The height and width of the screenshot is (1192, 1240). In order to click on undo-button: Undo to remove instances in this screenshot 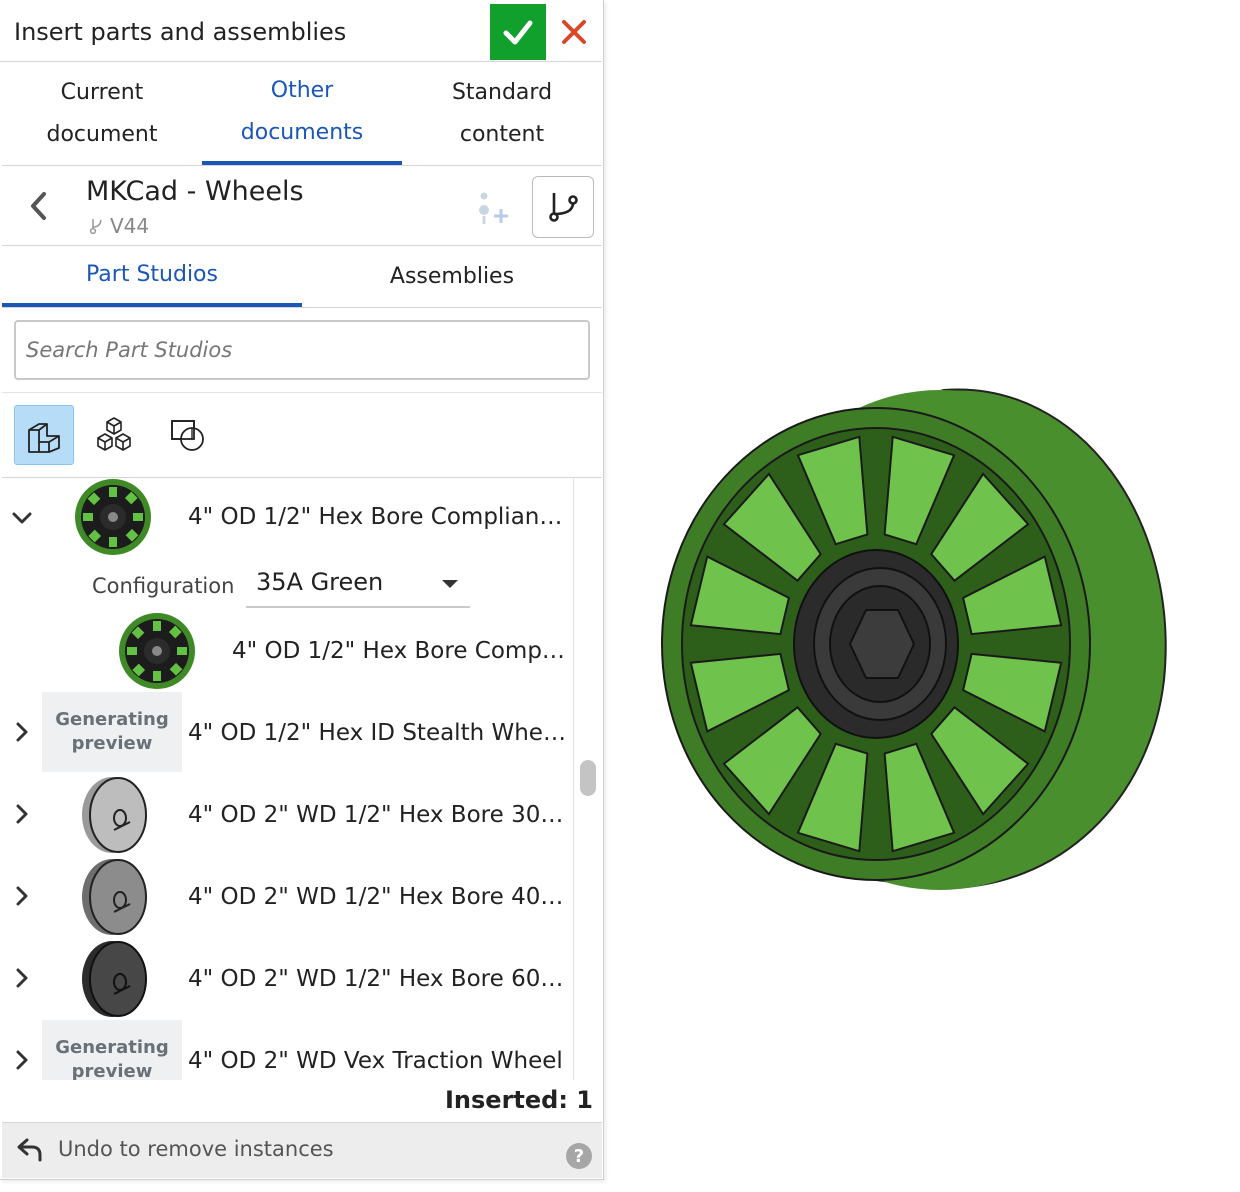, I will do `click(175, 1149)`.